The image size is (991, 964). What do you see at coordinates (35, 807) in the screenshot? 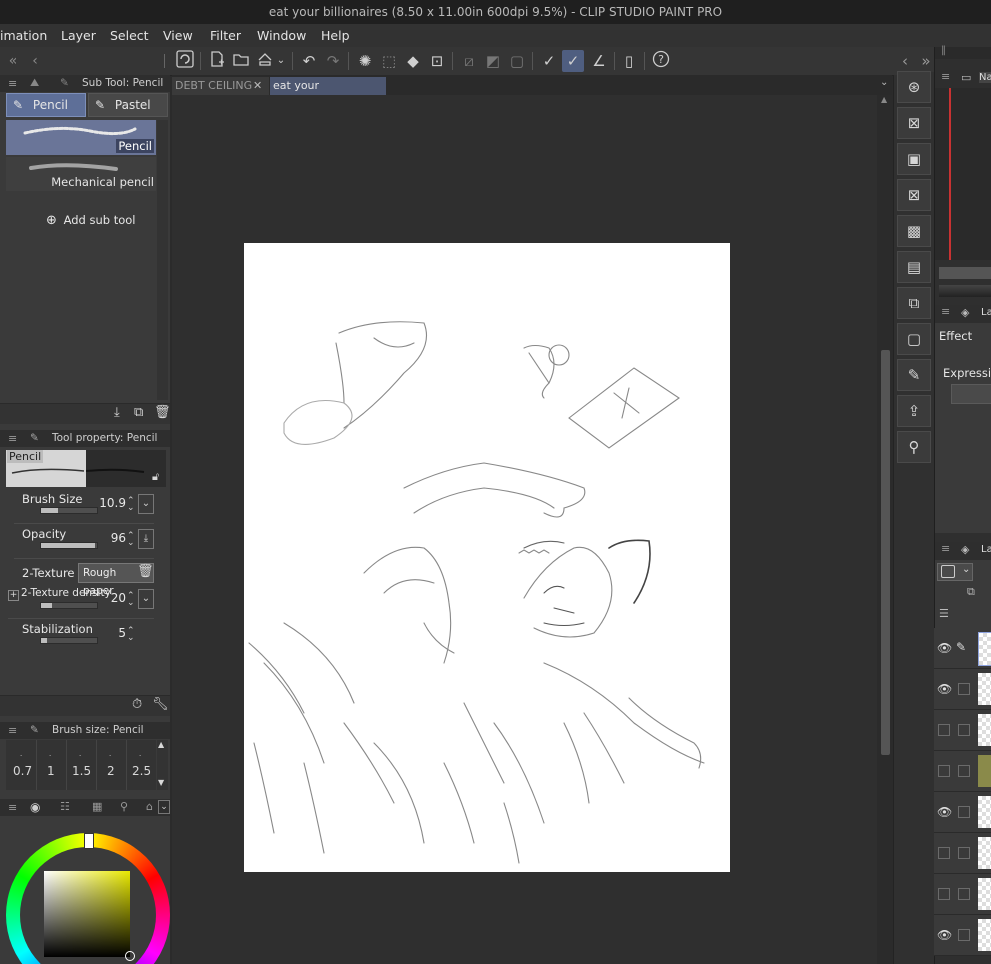
I see `color-wheel-tab-icon: ◉` at bounding box center [35, 807].